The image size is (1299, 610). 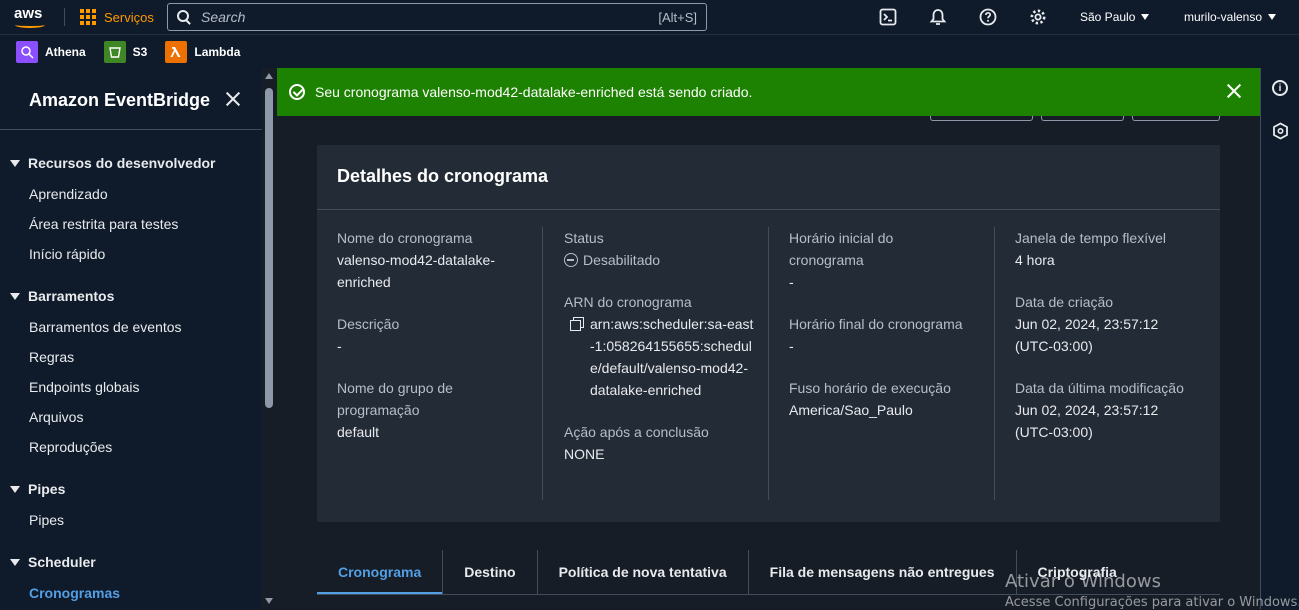 What do you see at coordinates (883, 572) in the screenshot?
I see `tab-fila-mensagens: Fila de mensagens não entregues` at bounding box center [883, 572].